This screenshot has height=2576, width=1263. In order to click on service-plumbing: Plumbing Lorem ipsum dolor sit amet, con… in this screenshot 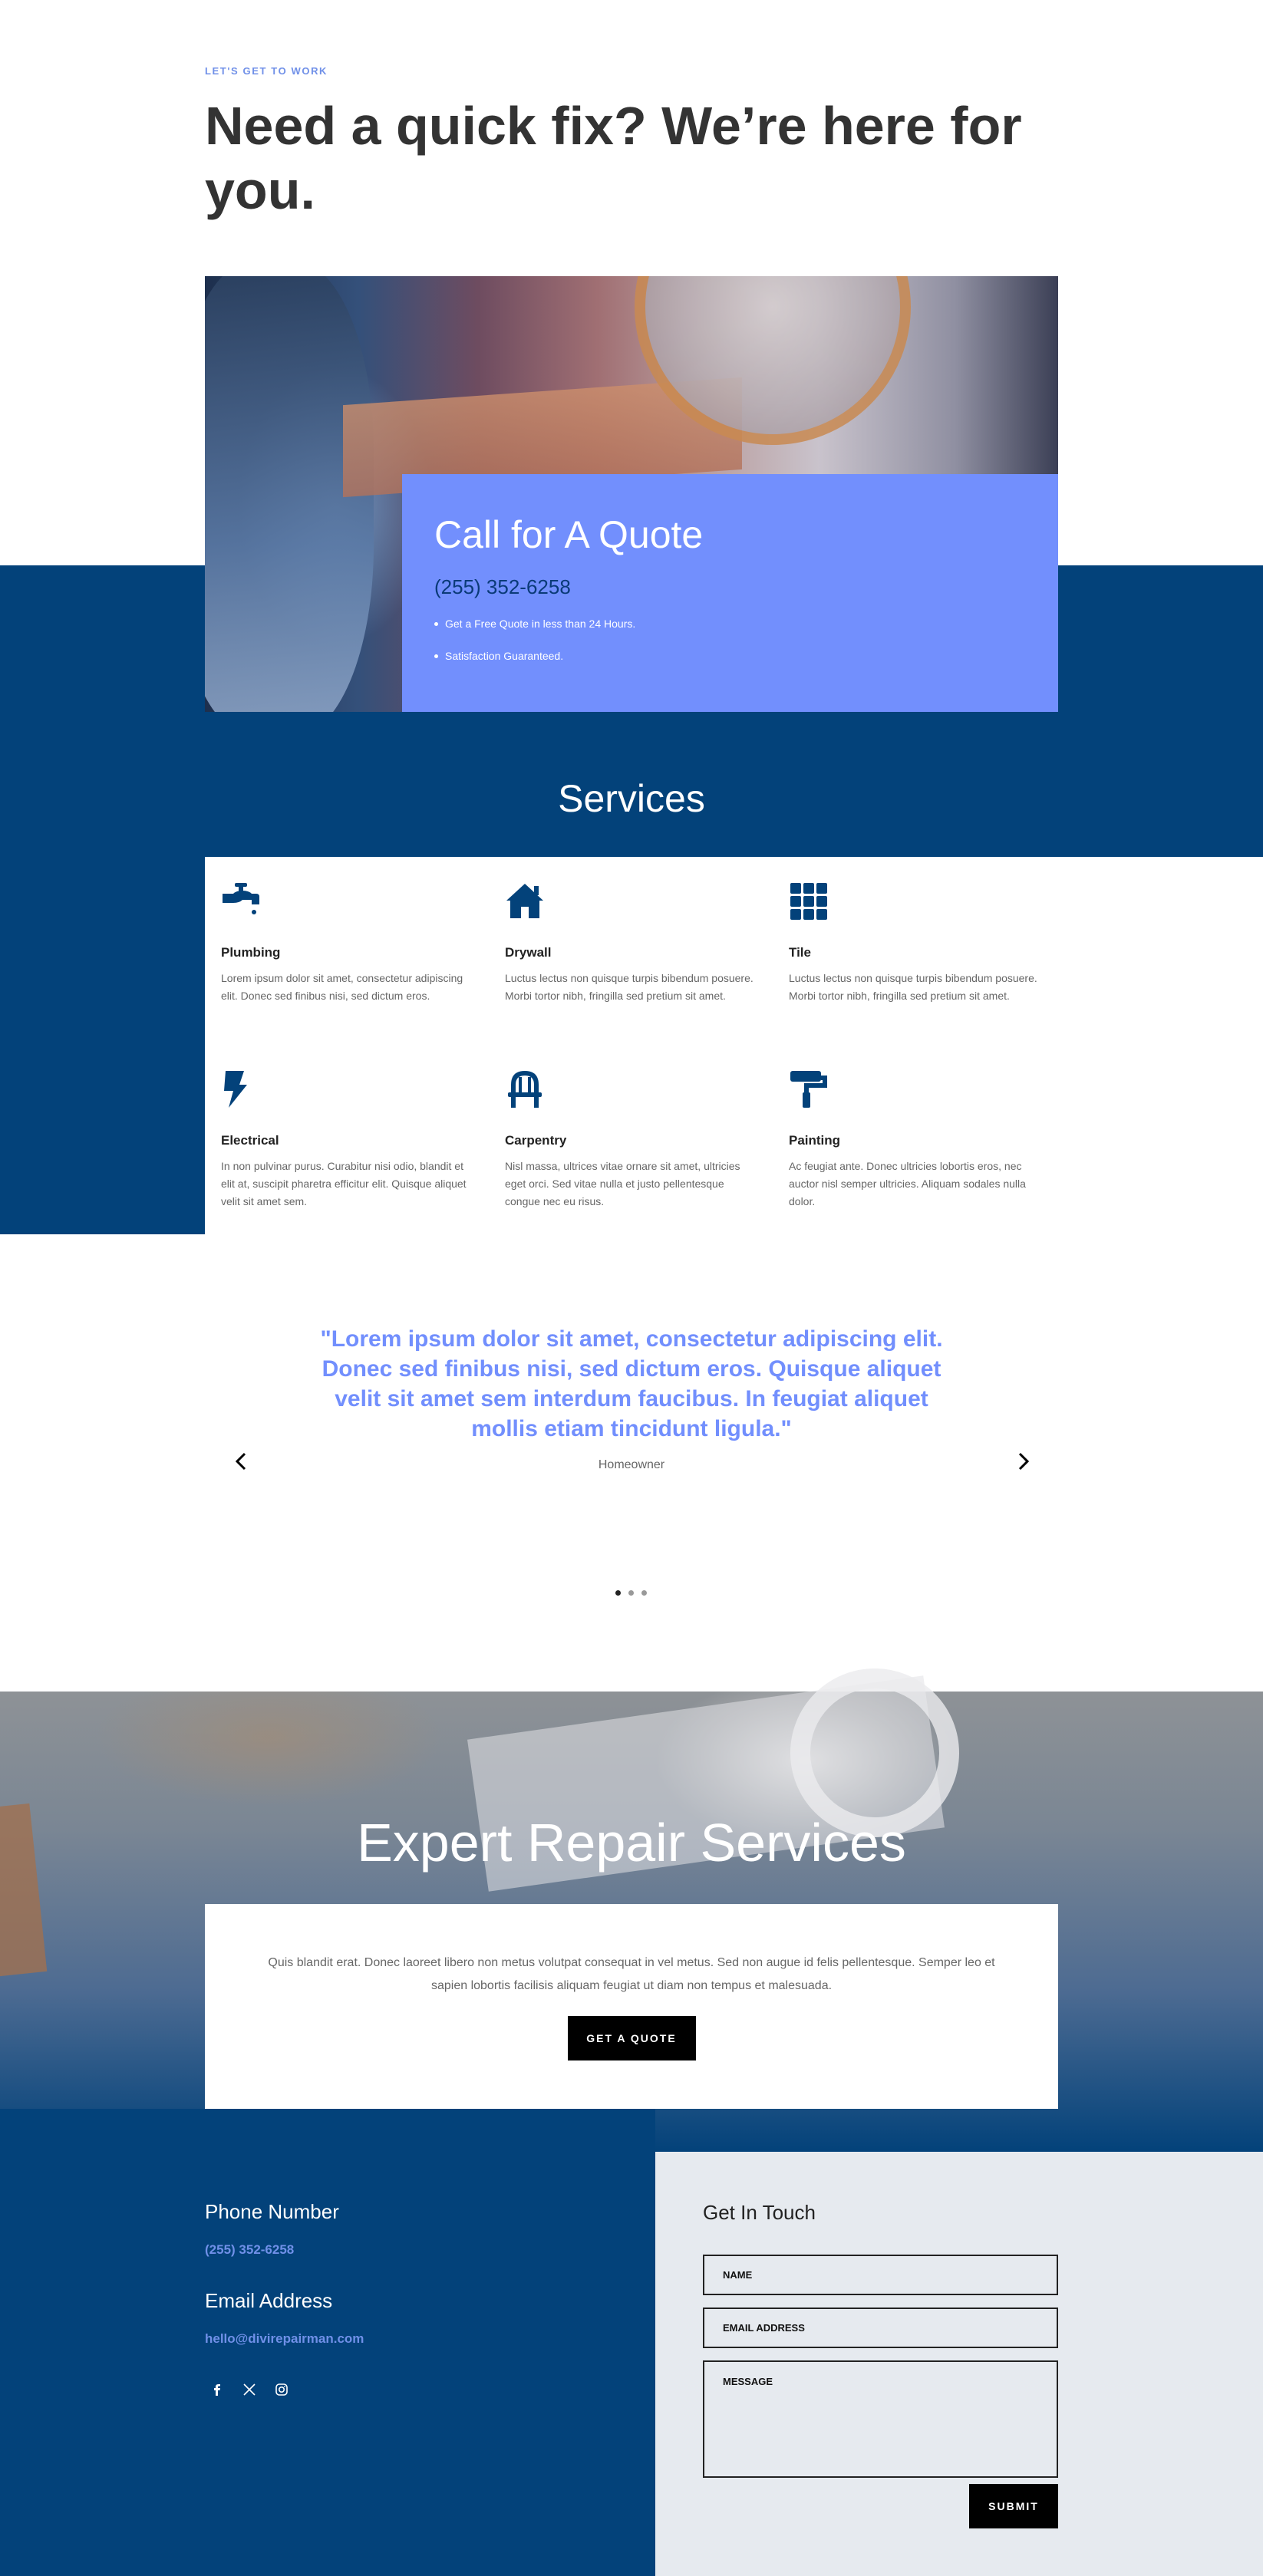, I will do `click(347, 943)`.